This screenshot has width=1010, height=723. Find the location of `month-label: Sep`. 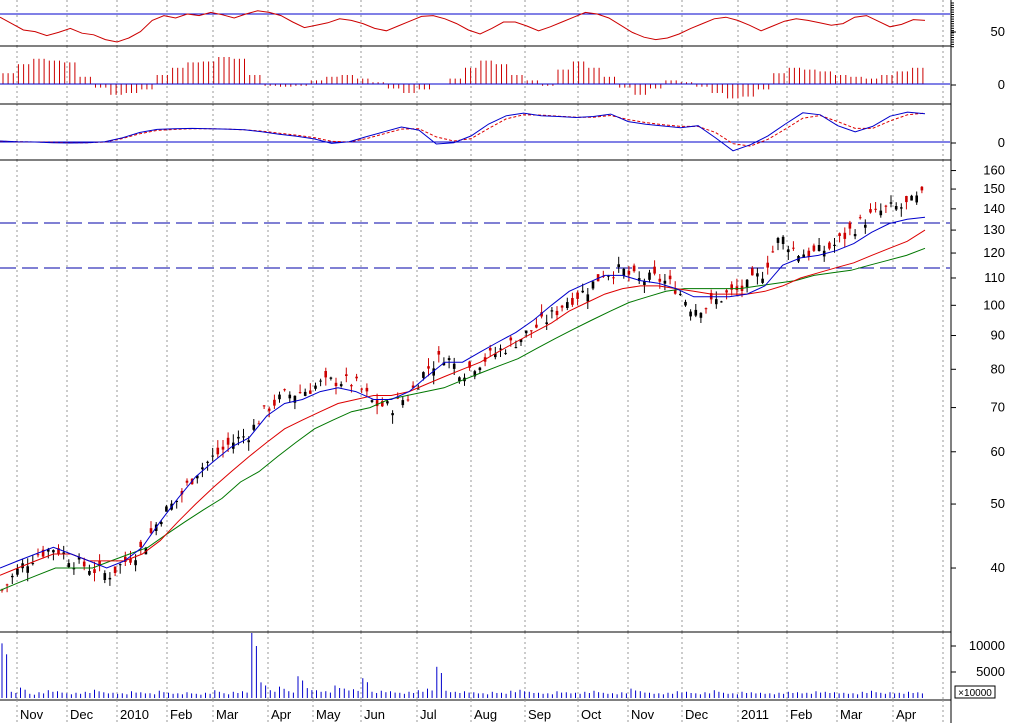

month-label: Sep is located at coordinates (539, 714).